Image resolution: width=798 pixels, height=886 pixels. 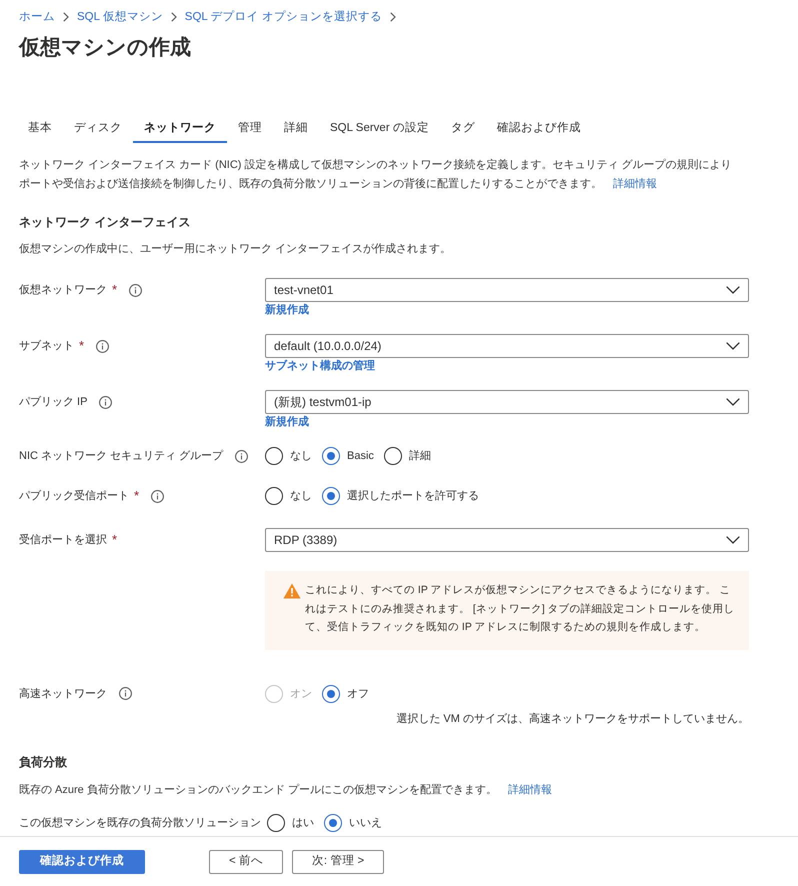 I want to click on field-label: パブリック IP, so click(x=53, y=402).